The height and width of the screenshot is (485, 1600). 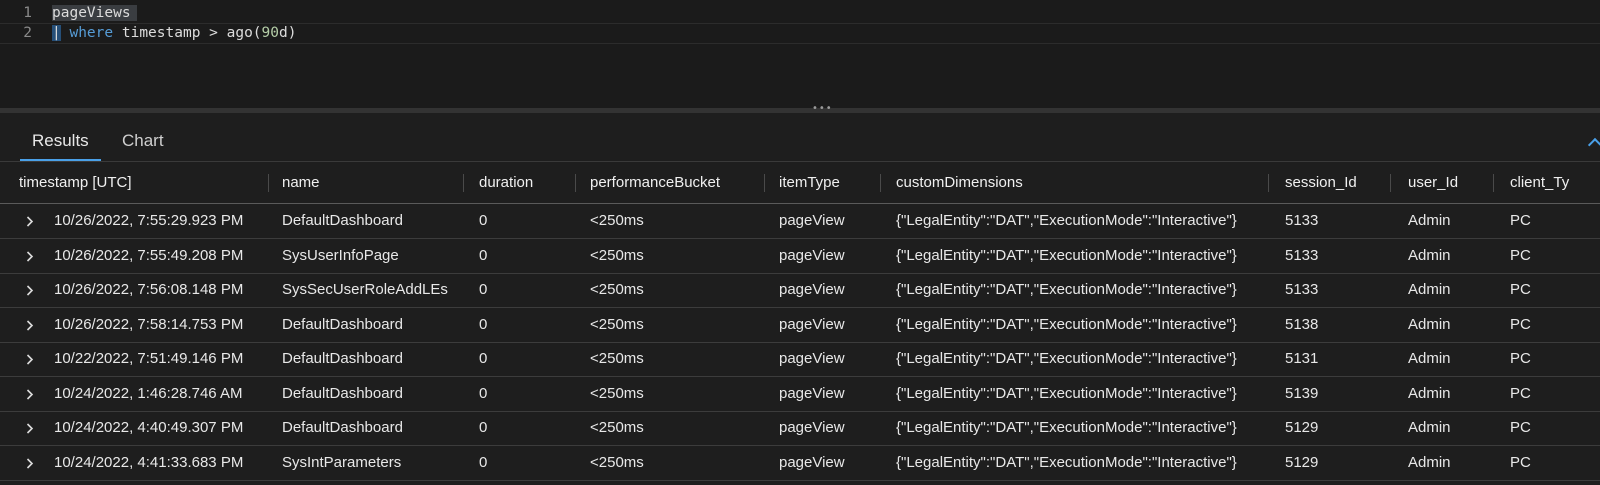 What do you see at coordinates (1302, 427) in the screenshot?
I see `col-session-id-cell: 5129` at bounding box center [1302, 427].